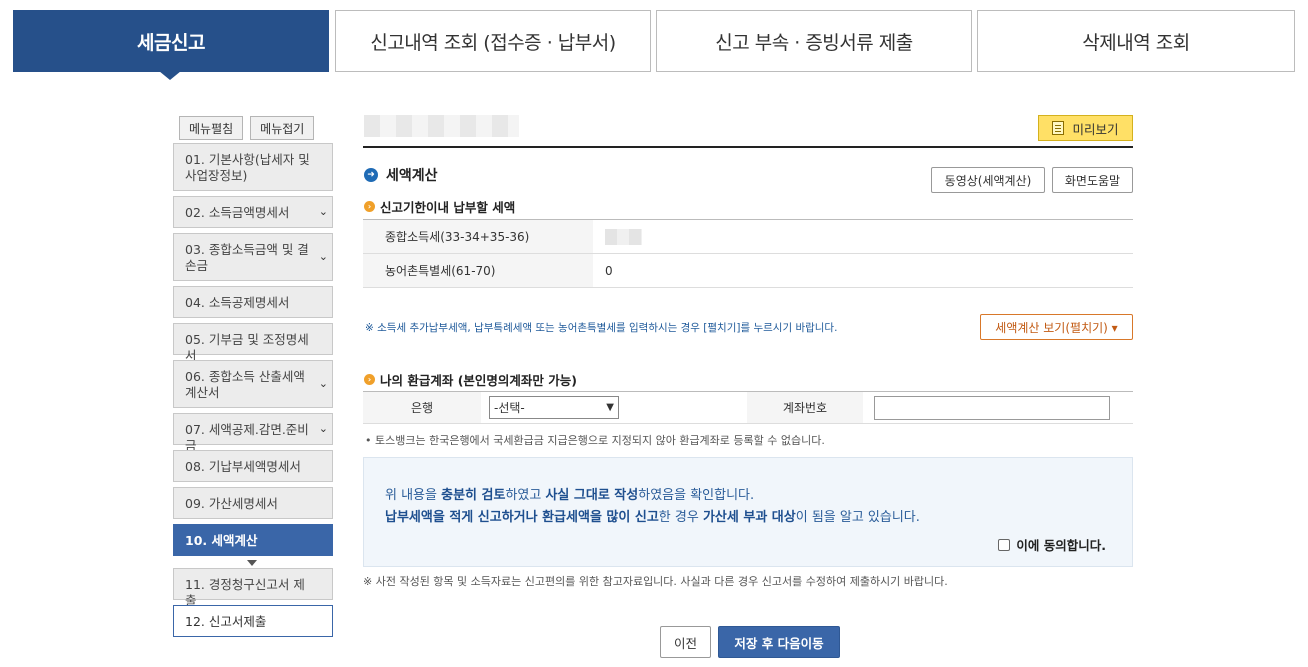  What do you see at coordinates (696, 495) in the screenshot?
I see `confirm-text: 하였음을 확인합니다.` at bounding box center [696, 495].